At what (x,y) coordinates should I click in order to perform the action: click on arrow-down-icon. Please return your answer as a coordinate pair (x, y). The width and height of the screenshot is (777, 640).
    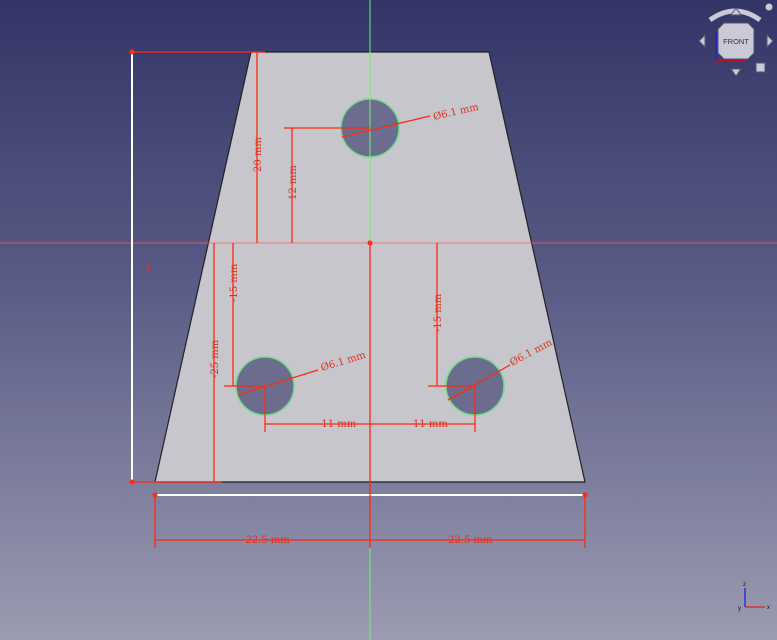
    Looking at the image, I should click on (736, 72).